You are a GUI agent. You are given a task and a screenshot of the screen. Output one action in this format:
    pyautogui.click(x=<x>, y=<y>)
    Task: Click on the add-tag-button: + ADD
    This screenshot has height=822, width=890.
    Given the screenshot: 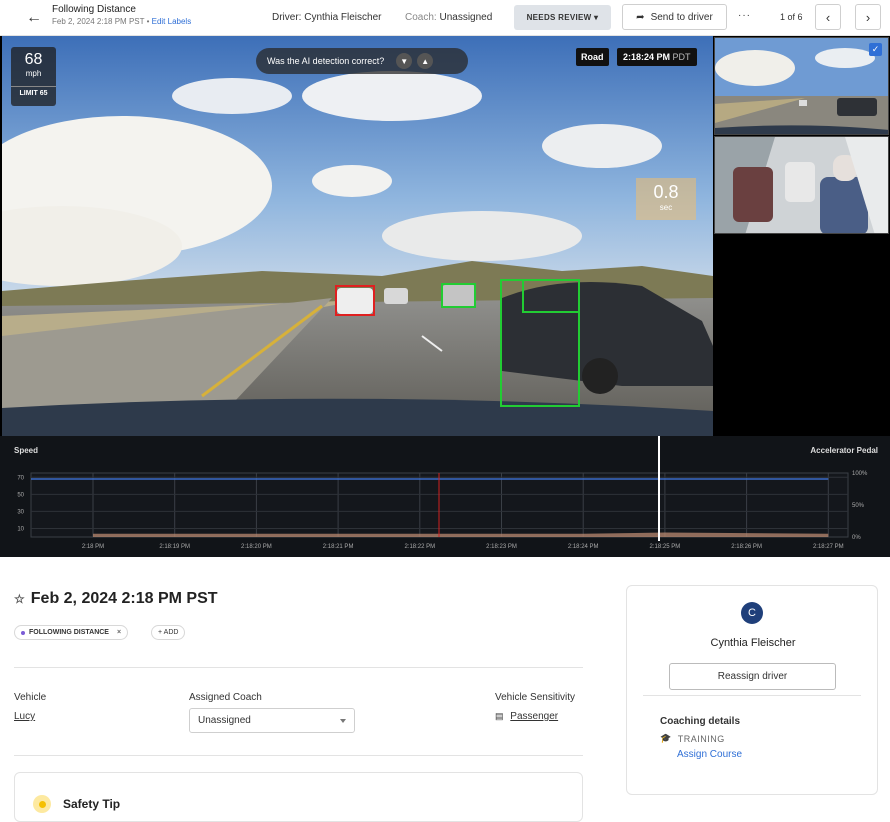 What is the action you would take?
    pyautogui.click(x=168, y=632)
    